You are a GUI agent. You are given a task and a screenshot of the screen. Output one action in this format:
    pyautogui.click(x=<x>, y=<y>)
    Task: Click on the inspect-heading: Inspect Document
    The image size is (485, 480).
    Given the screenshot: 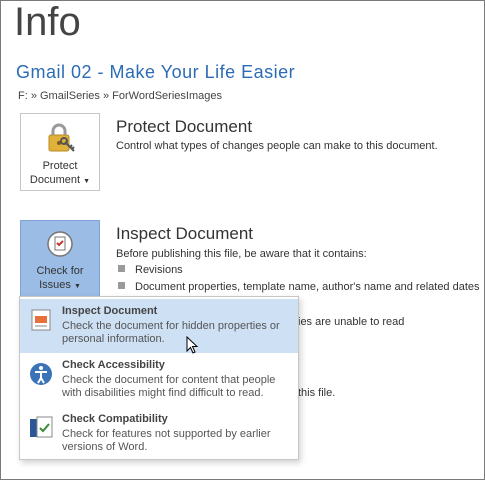 What is the action you would take?
    pyautogui.click(x=185, y=233)
    